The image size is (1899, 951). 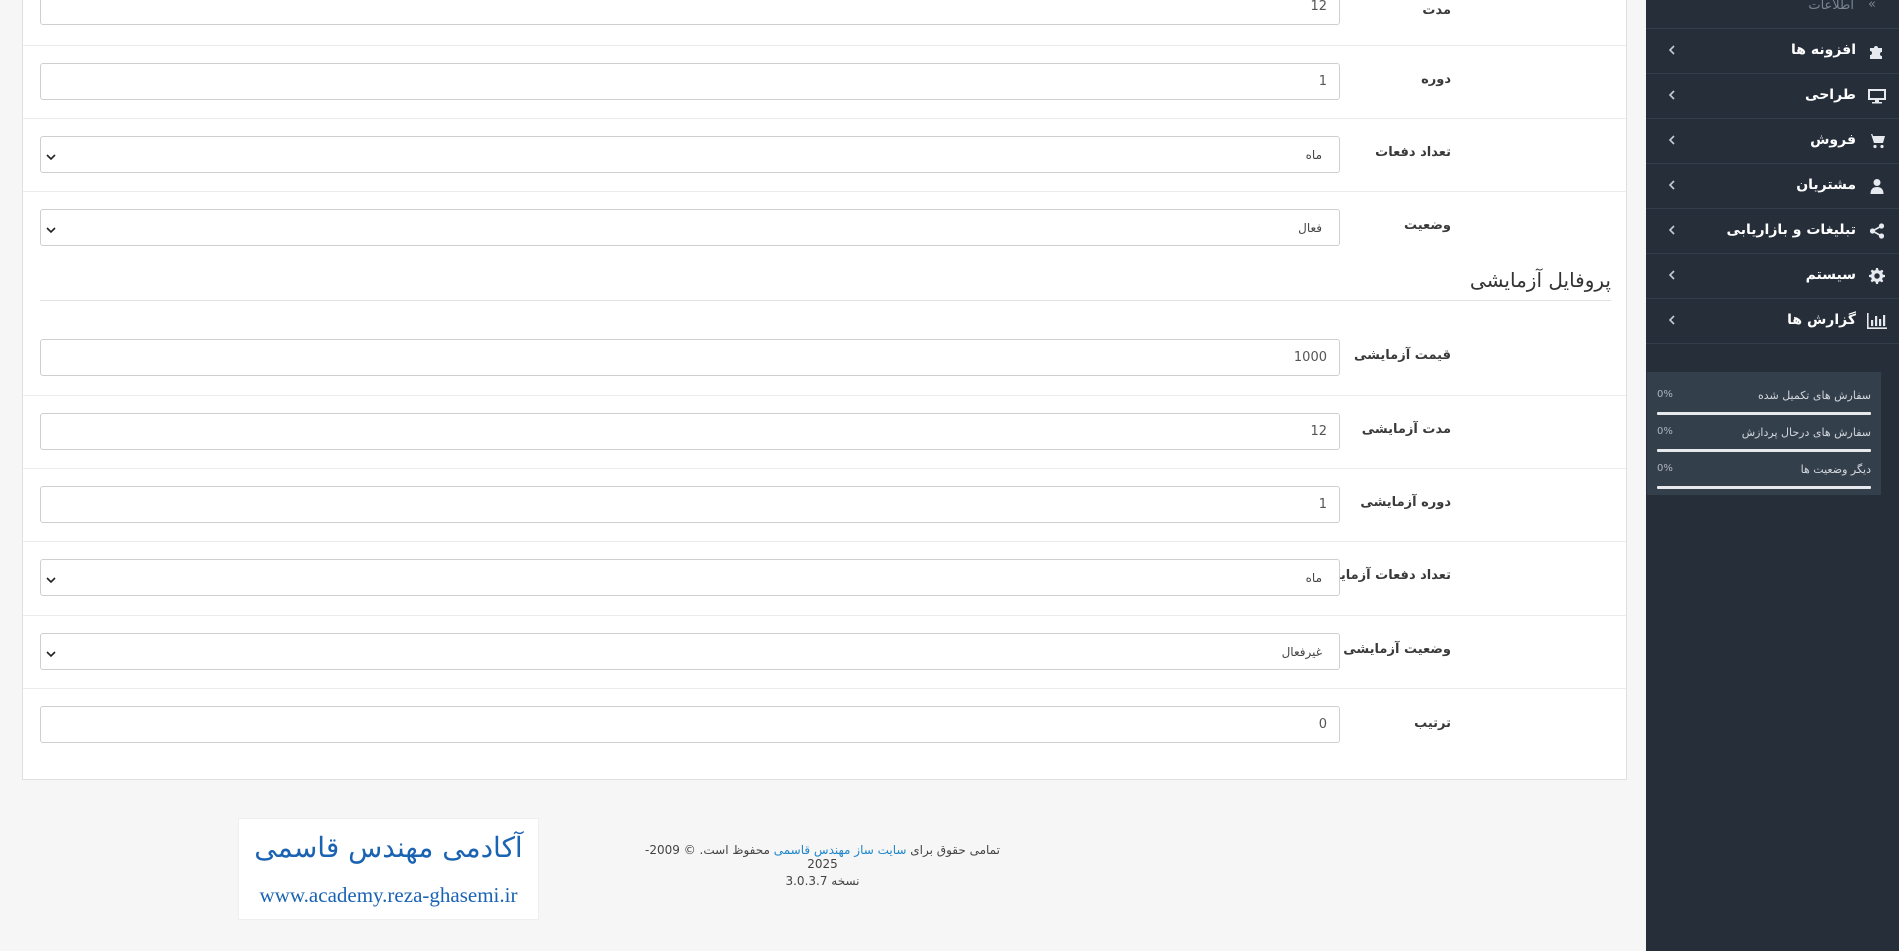 What do you see at coordinates (1313, 578) in the screenshot?
I see `trial-frequency-value: ماه` at bounding box center [1313, 578].